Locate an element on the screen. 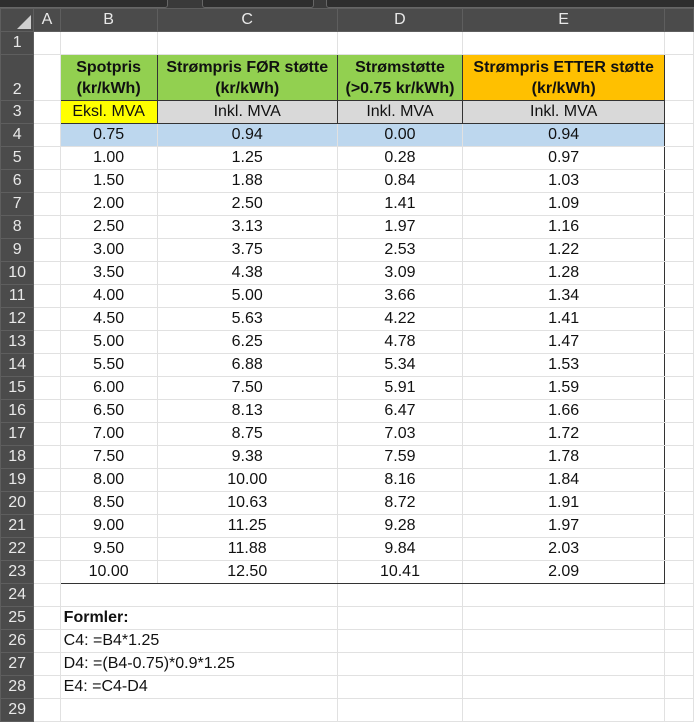 The height and width of the screenshot is (722, 694). cell-b: 1.50 is located at coordinates (108, 181).